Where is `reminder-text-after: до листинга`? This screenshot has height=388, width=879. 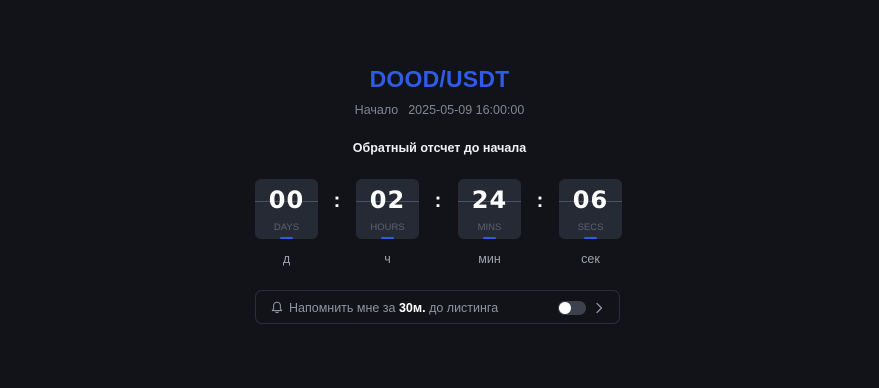 reminder-text-after: до листинга is located at coordinates (462, 308).